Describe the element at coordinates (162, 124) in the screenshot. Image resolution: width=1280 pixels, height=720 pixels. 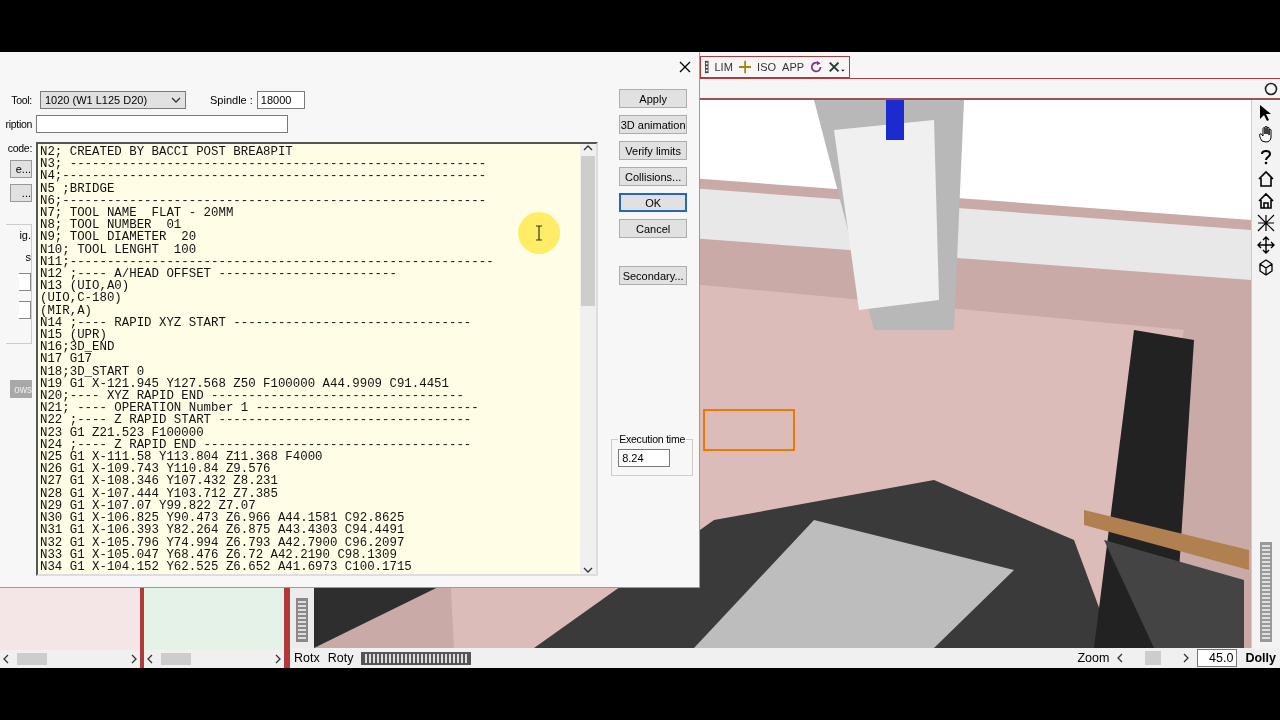
I see `description-field` at that location.